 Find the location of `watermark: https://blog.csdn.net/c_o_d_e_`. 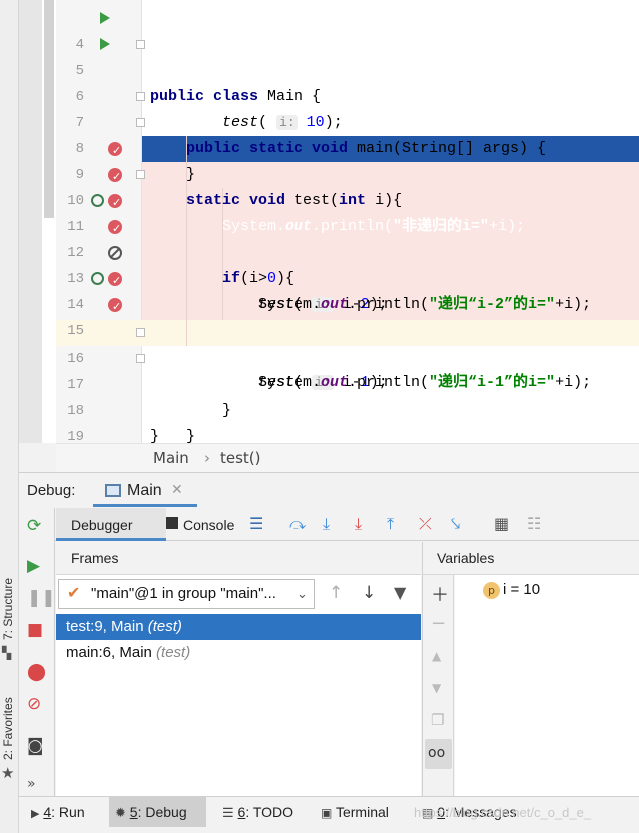

watermark: https://blog.csdn.net/c_o_d_e_ is located at coordinates (503, 812).